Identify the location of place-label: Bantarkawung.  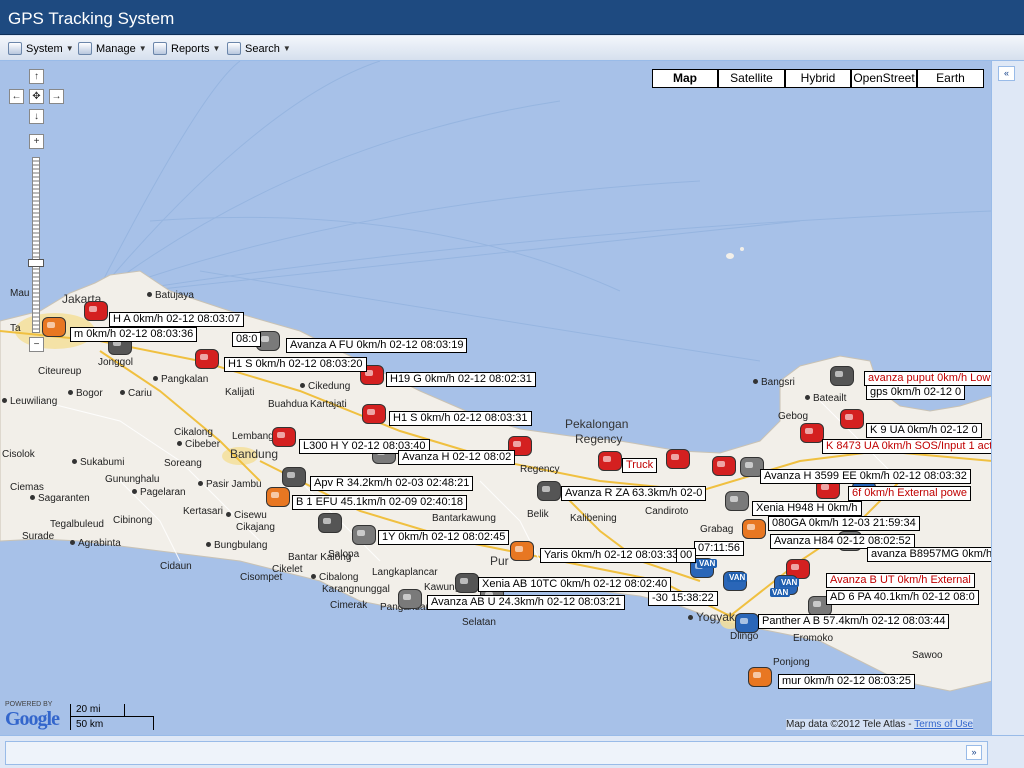
(464, 518).